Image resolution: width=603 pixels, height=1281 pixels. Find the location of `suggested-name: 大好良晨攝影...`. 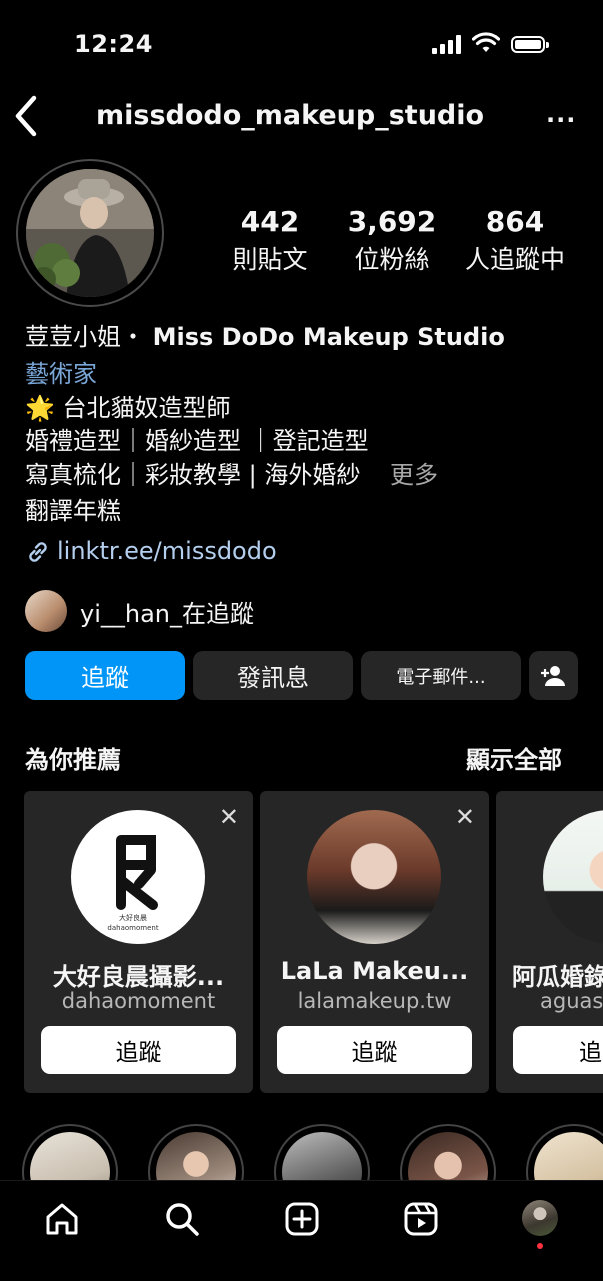

suggested-name: 大好良晨攝影... is located at coordinates (138, 977).